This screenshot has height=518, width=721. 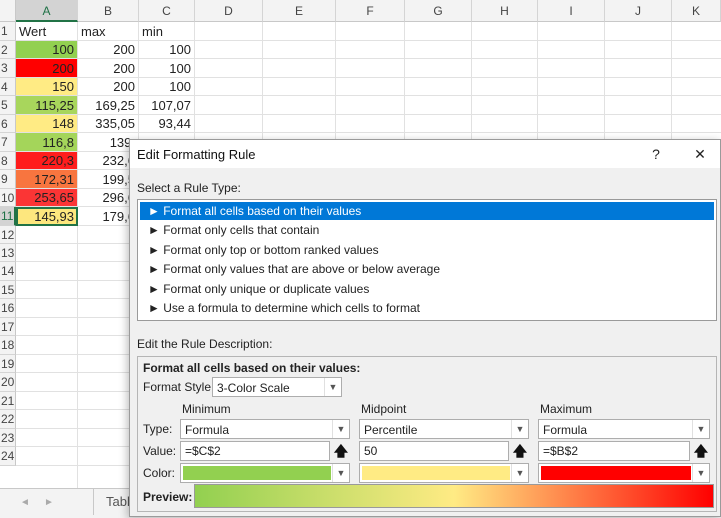 I want to click on maximum-value-input: =$B$2, so click(x=614, y=451).